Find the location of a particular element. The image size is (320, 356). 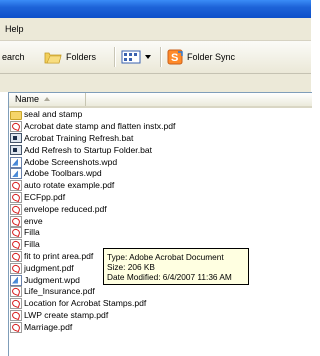

list-item-name: auto rotate example.pdf is located at coordinates (69, 185).